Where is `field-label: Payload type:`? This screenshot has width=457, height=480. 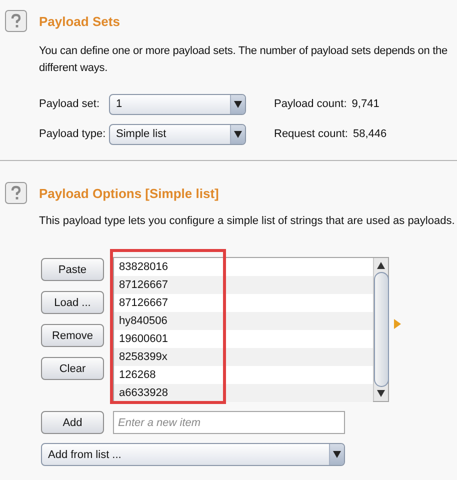 field-label: Payload type: is located at coordinates (73, 134).